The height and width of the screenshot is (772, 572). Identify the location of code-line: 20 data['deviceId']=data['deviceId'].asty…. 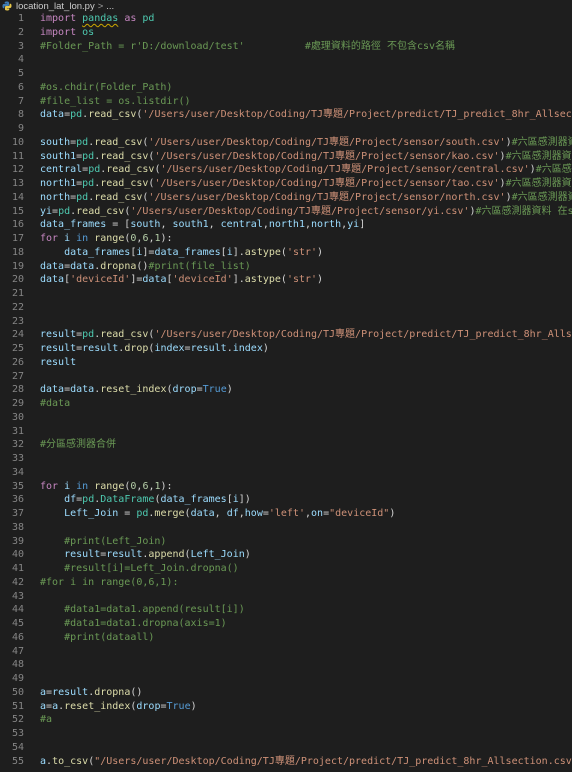
(286, 280).